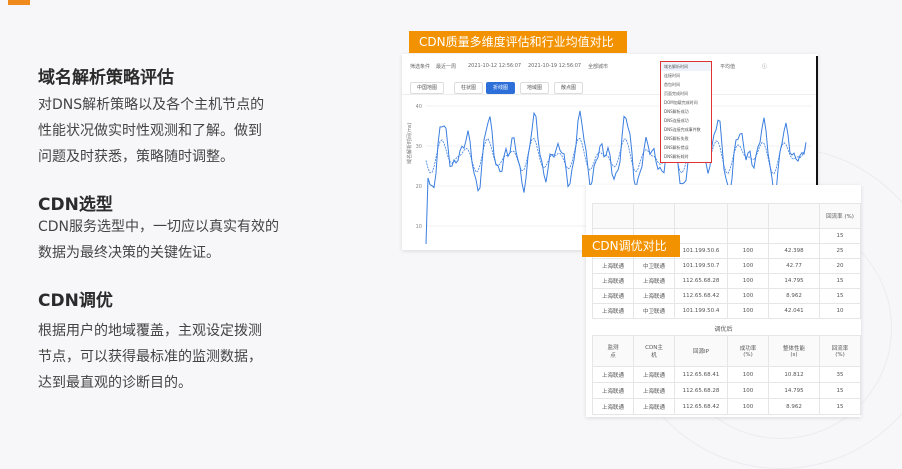 Image resolution: width=902 pixels, height=469 pixels. Describe the element at coordinates (840, 251) in the screenshot. I see `table-cell: 25` at that location.